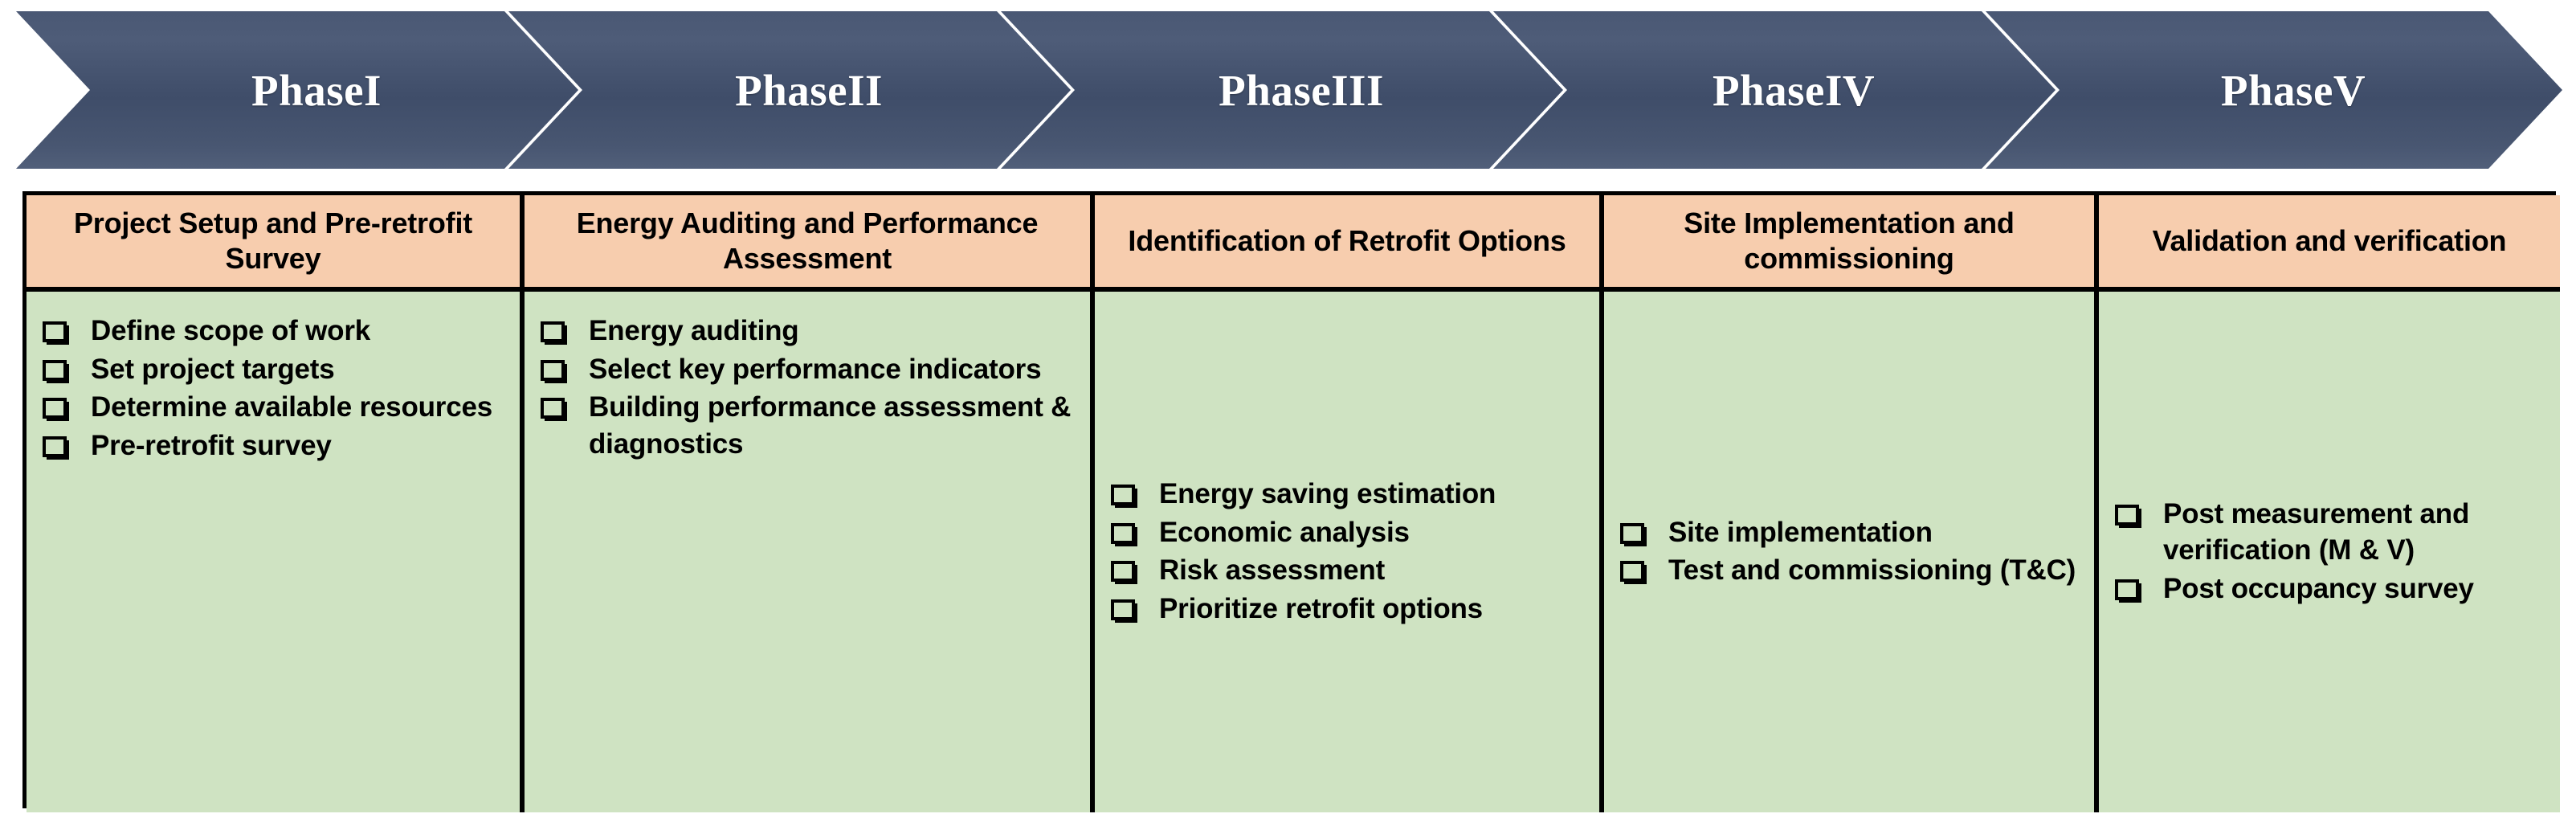 This screenshot has width=2576, height=822. Describe the element at coordinates (1284, 532) in the screenshot. I see `list-item-label: Economic analysis` at that location.